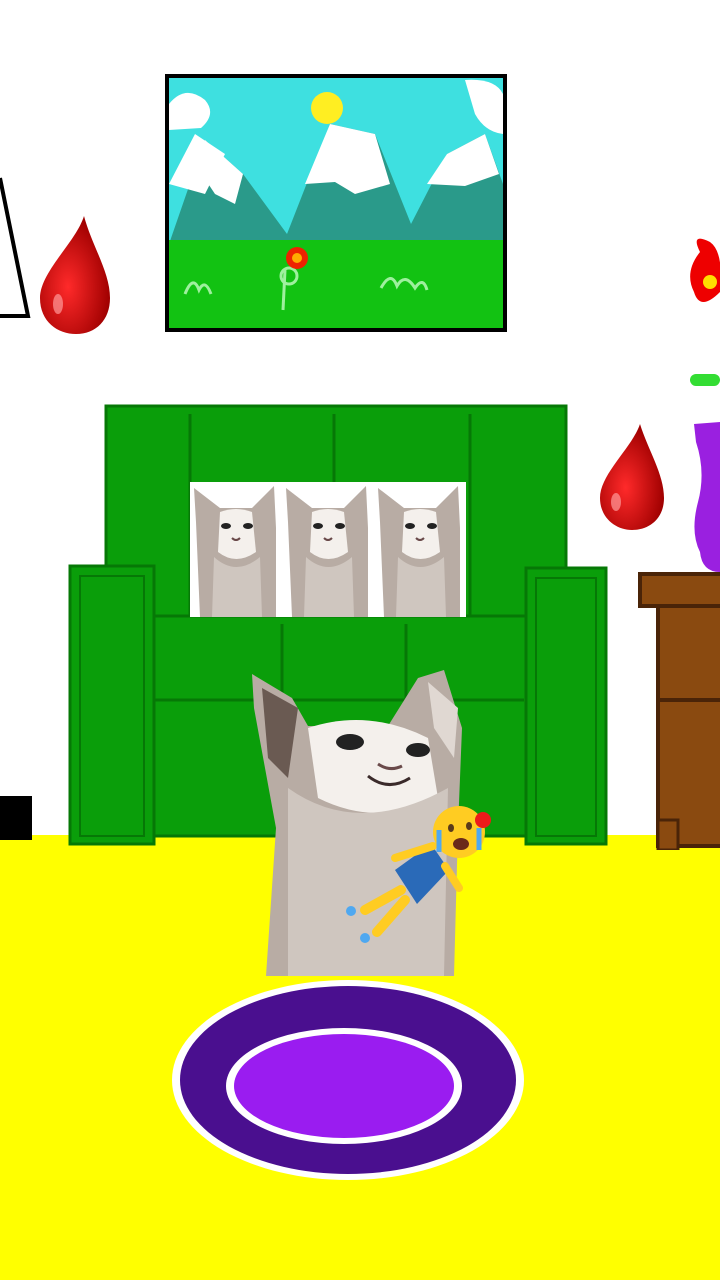  What do you see at coordinates (705, 270) in the screenshot?
I see `flower-icon` at bounding box center [705, 270].